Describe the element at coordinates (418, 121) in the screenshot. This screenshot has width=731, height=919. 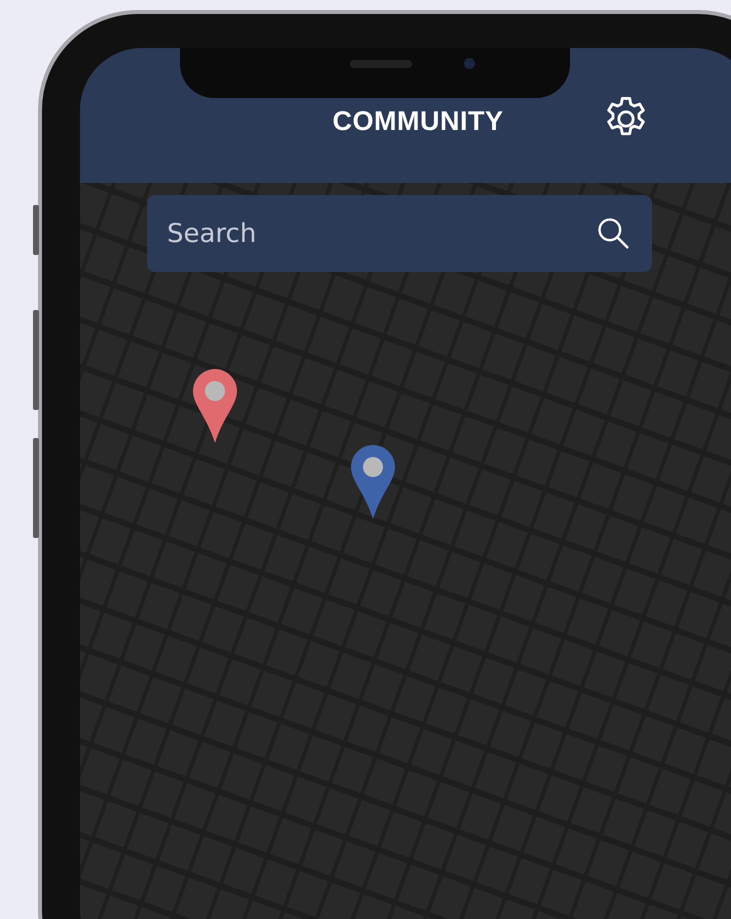
I see `header-title: COMMUNITY` at that location.